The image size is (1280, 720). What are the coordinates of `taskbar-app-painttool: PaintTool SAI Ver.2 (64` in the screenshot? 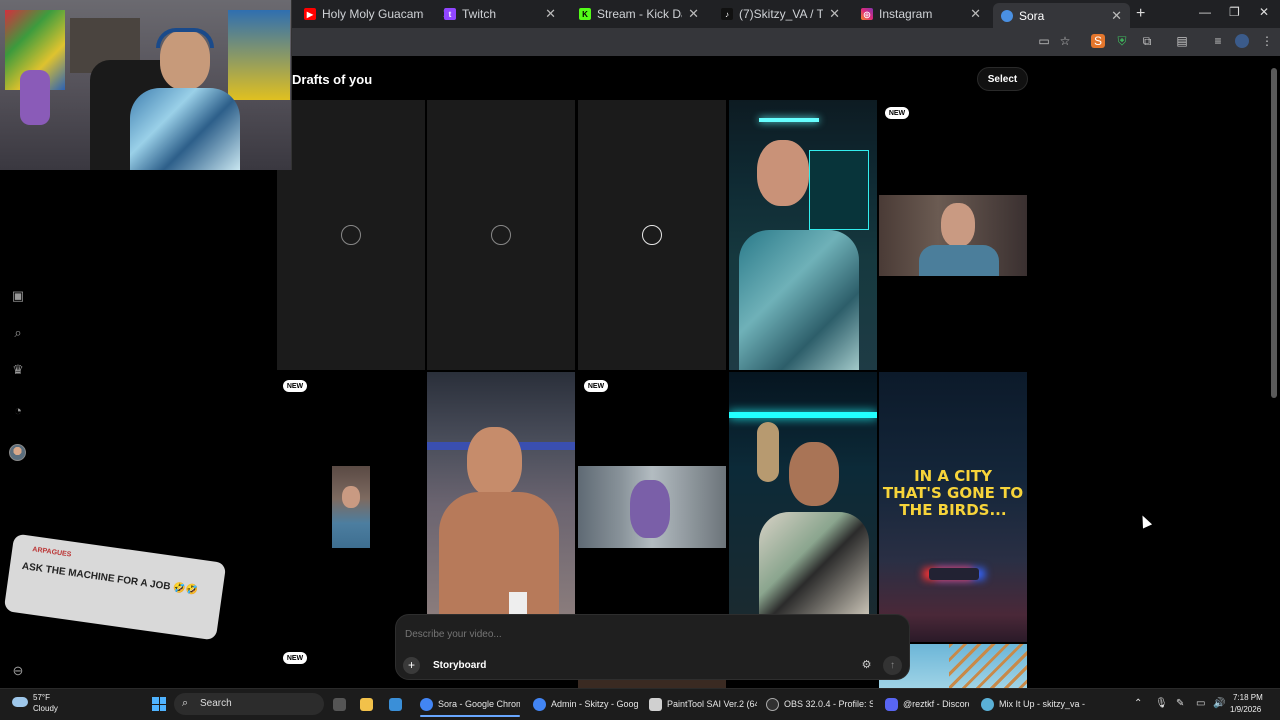 It's located at (703, 704).